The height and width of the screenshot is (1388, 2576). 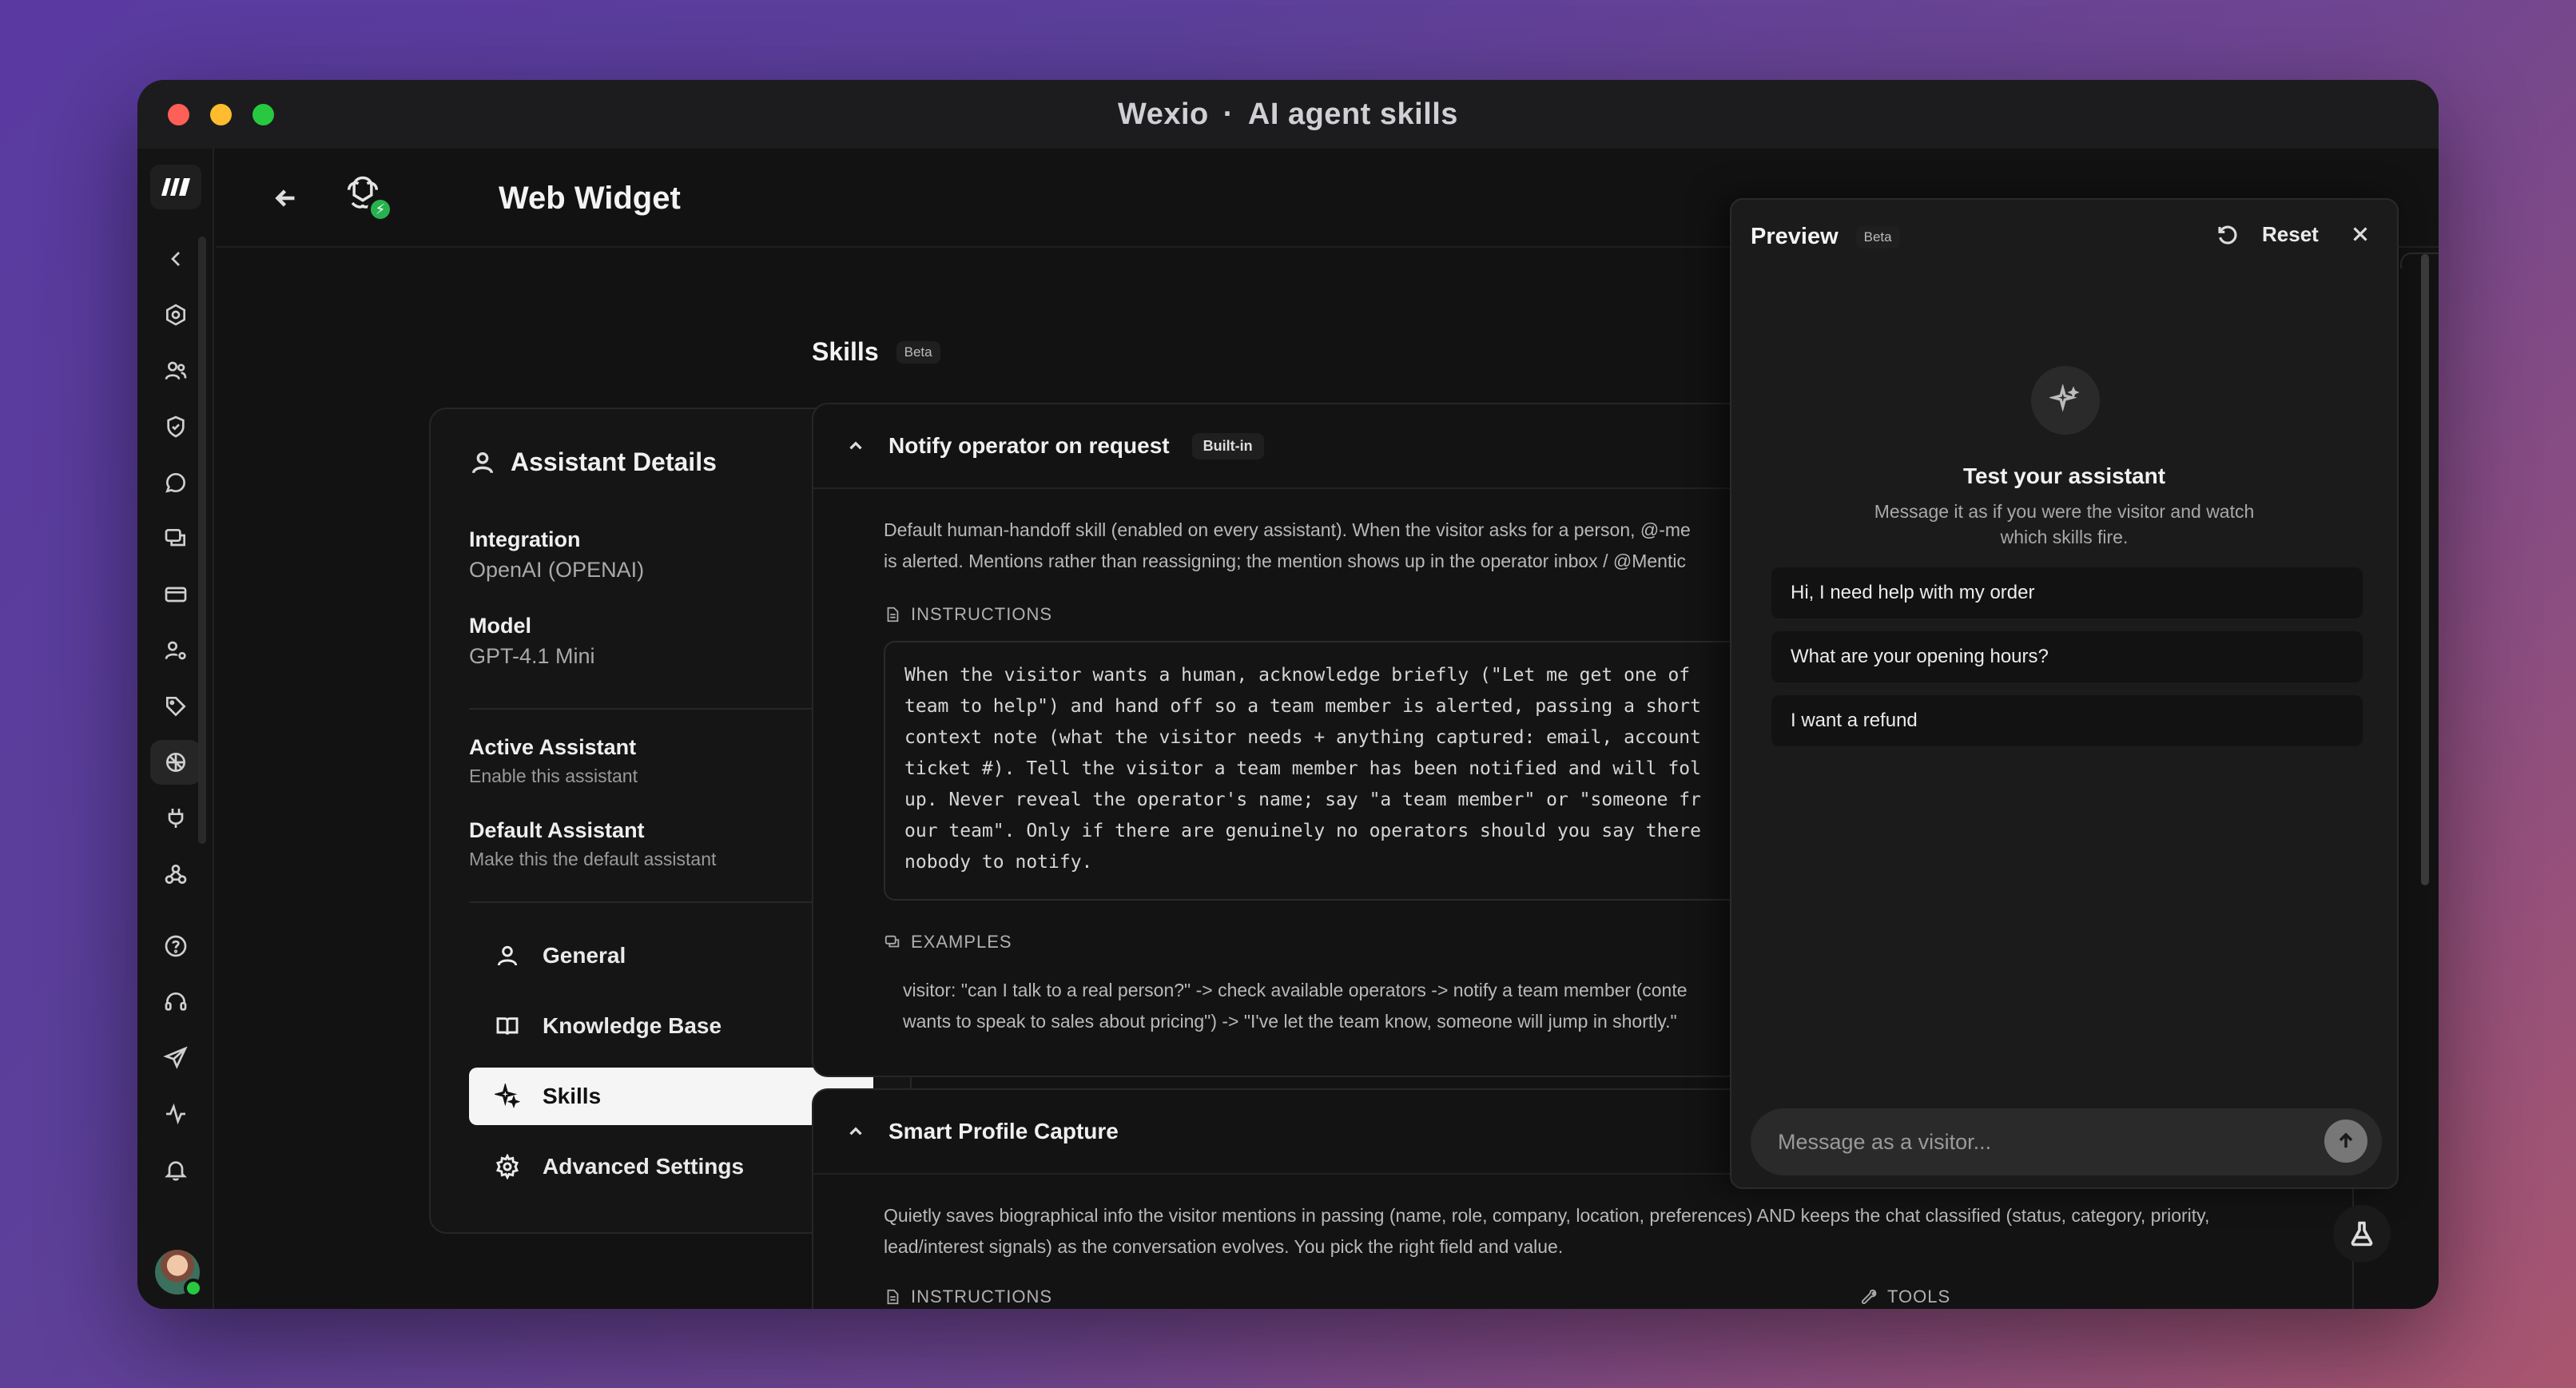 I want to click on active-assistant-label: Active Assistant, so click(x=553, y=747).